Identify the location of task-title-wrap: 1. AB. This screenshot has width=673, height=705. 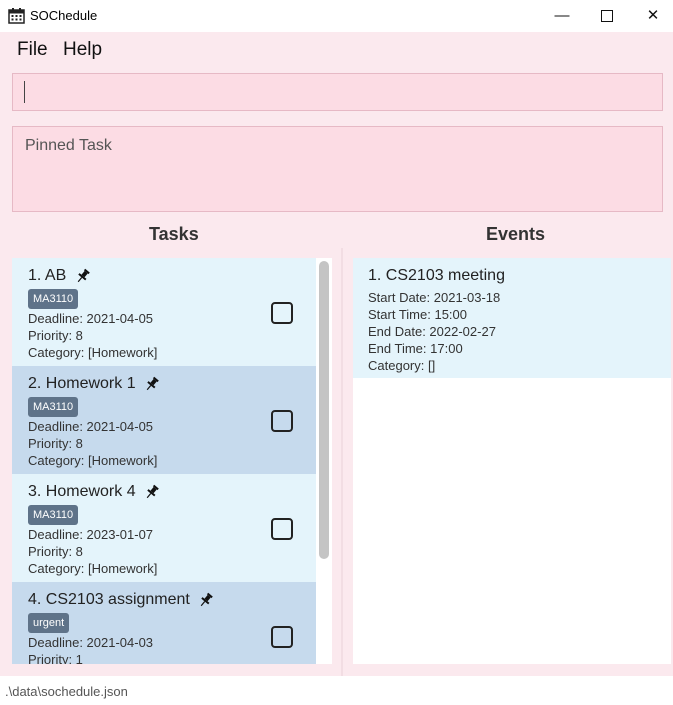
(59, 276).